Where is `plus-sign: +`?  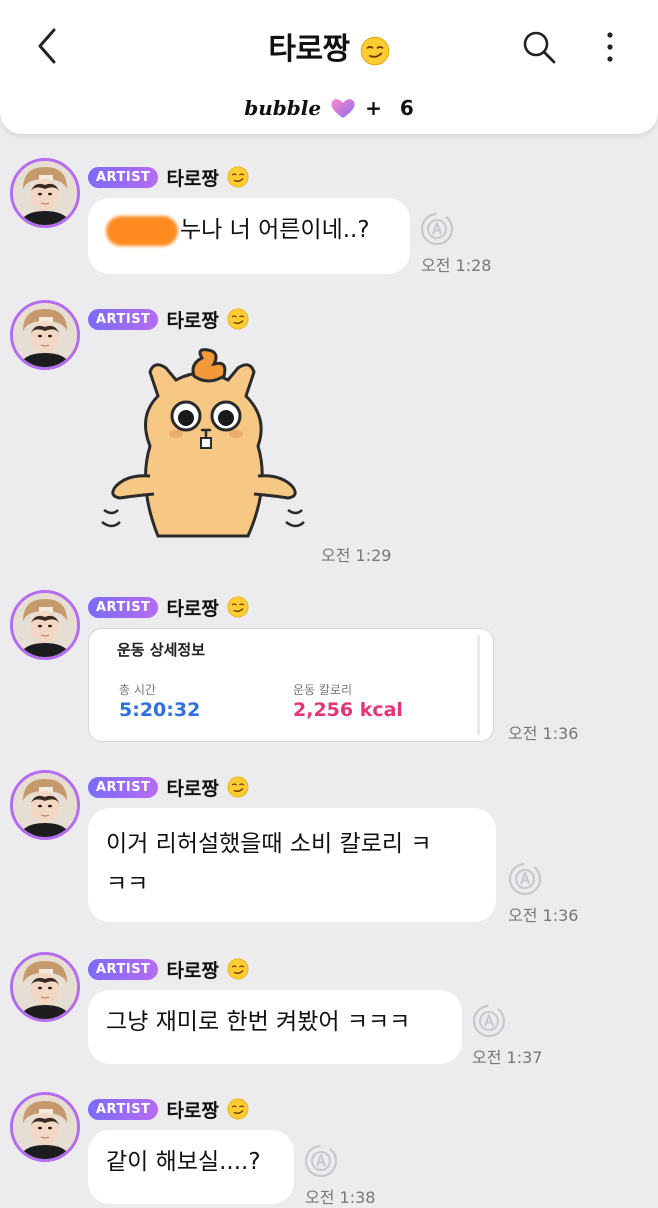 plus-sign: + is located at coordinates (373, 108).